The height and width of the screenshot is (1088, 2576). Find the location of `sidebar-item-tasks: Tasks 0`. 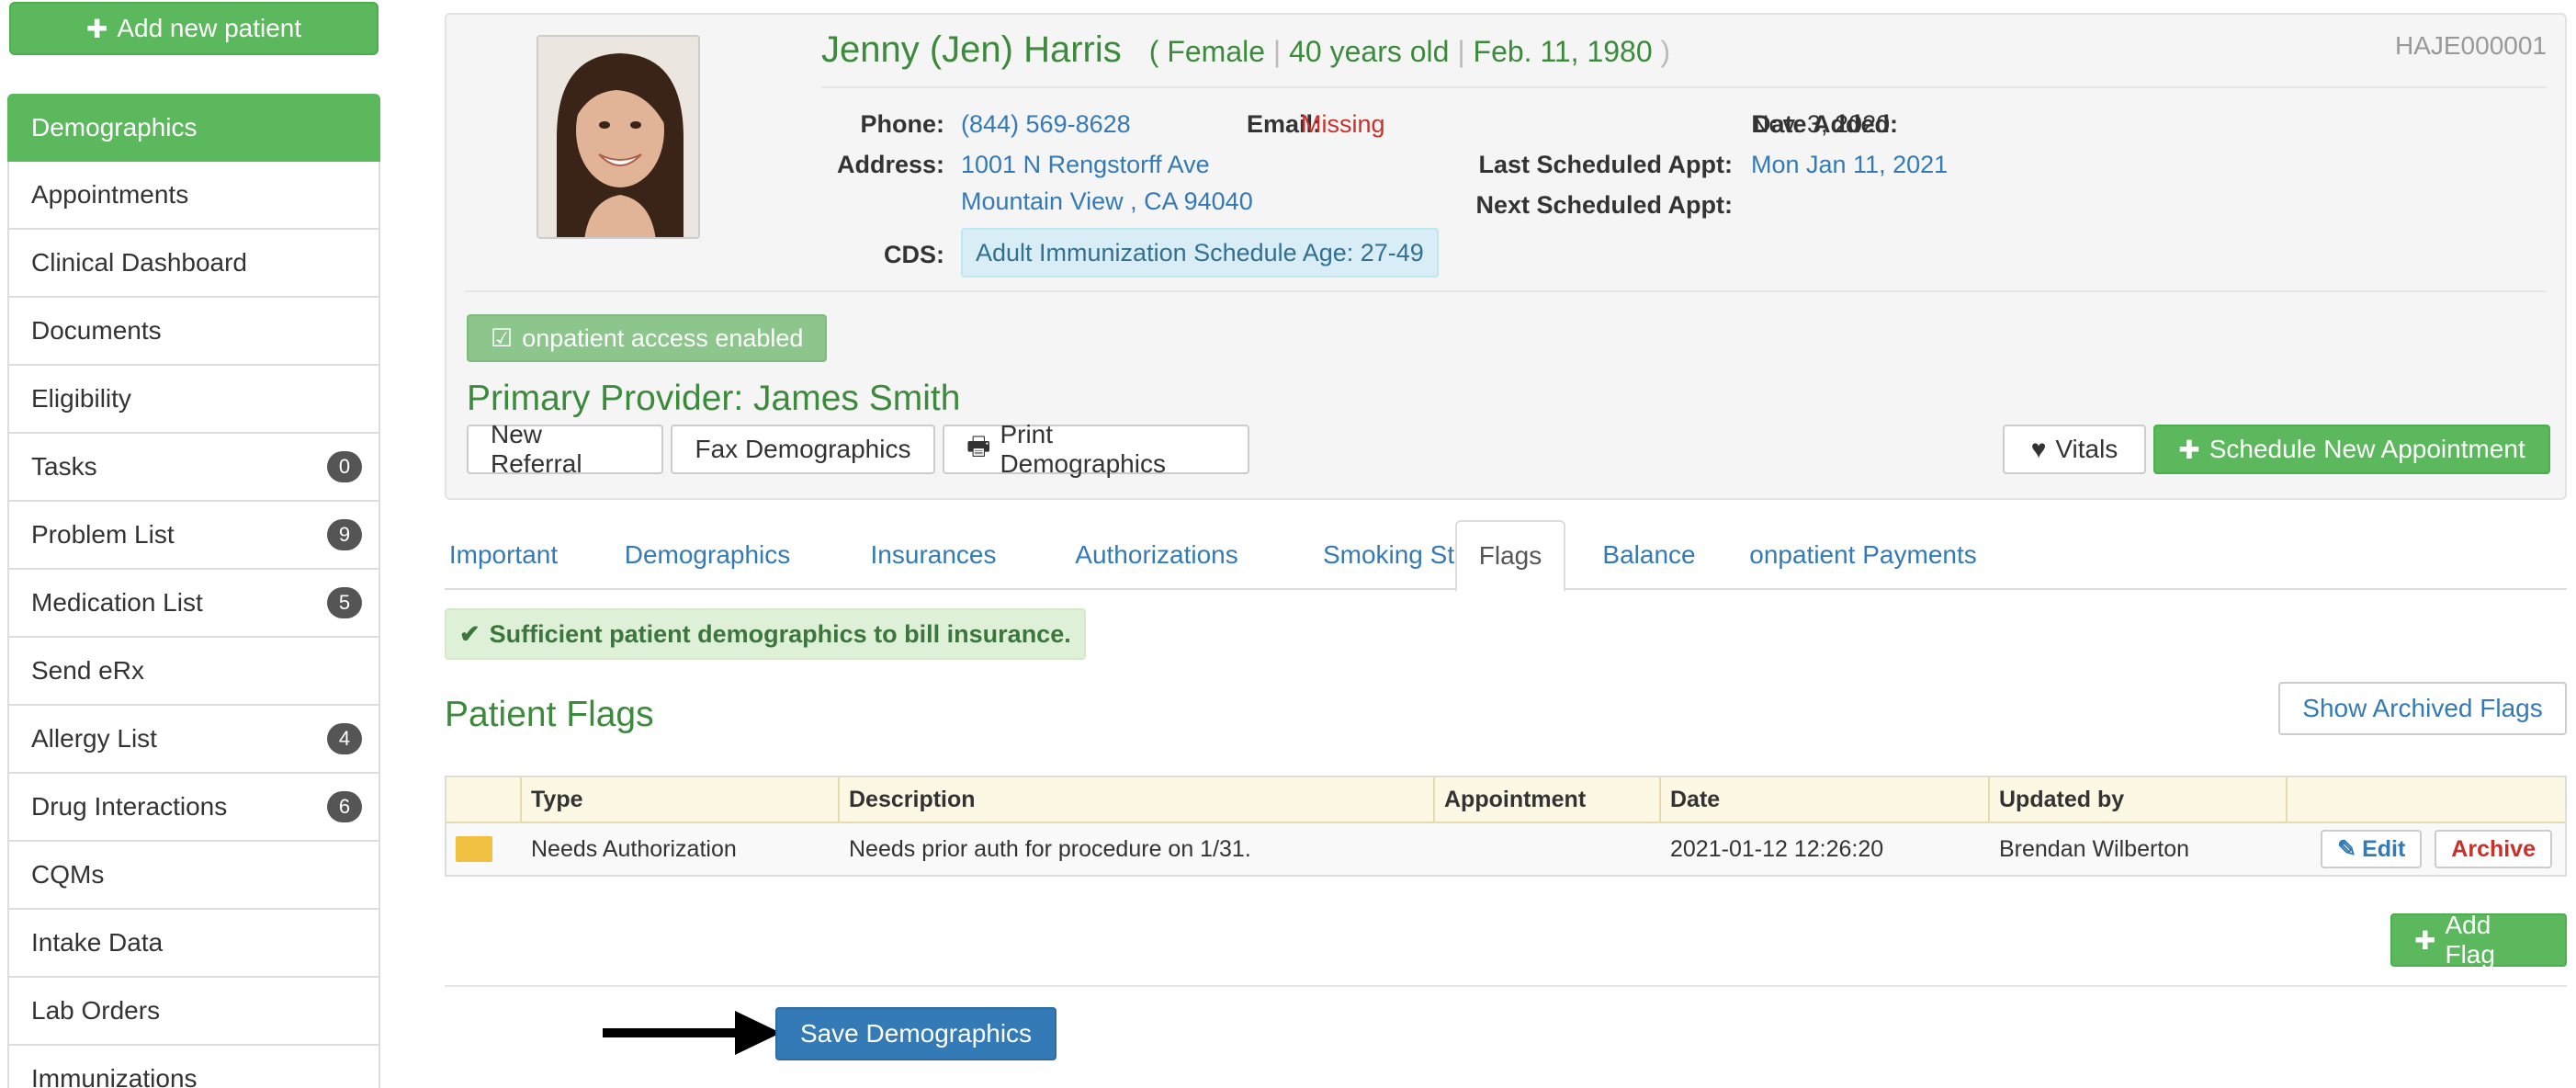

sidebar-item-tasks: Tasks 0 is located at coordinates (193, 468).